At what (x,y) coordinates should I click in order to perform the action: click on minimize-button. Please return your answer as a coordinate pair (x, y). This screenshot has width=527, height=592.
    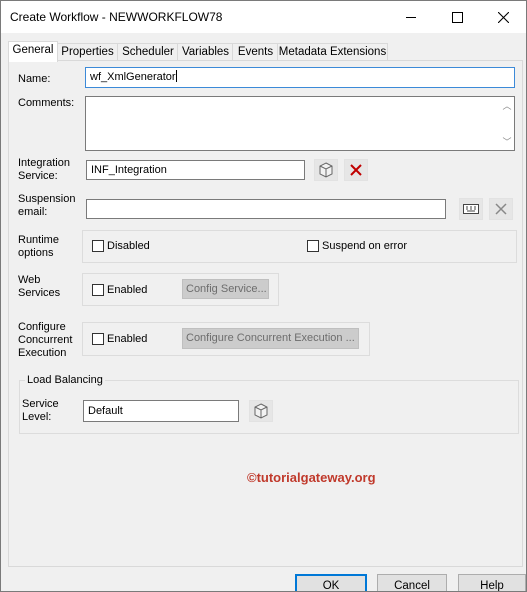
    Looking at the image, I should click on (411, 17).